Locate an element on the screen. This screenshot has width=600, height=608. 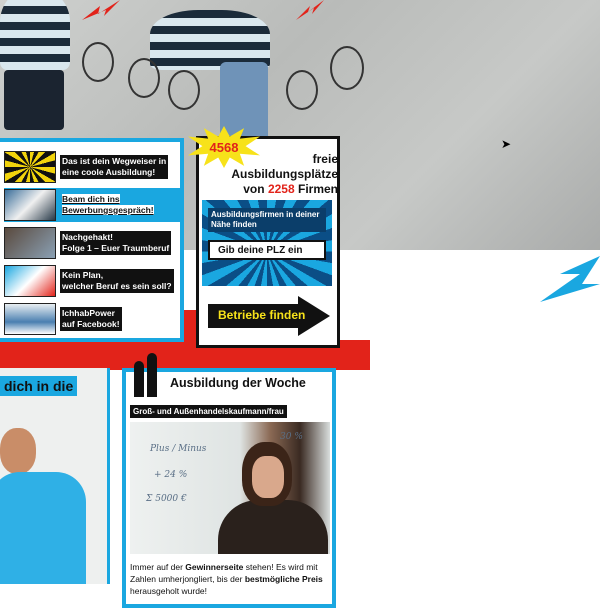
teaser-title: dich in die is located at coordinates (39, 386).